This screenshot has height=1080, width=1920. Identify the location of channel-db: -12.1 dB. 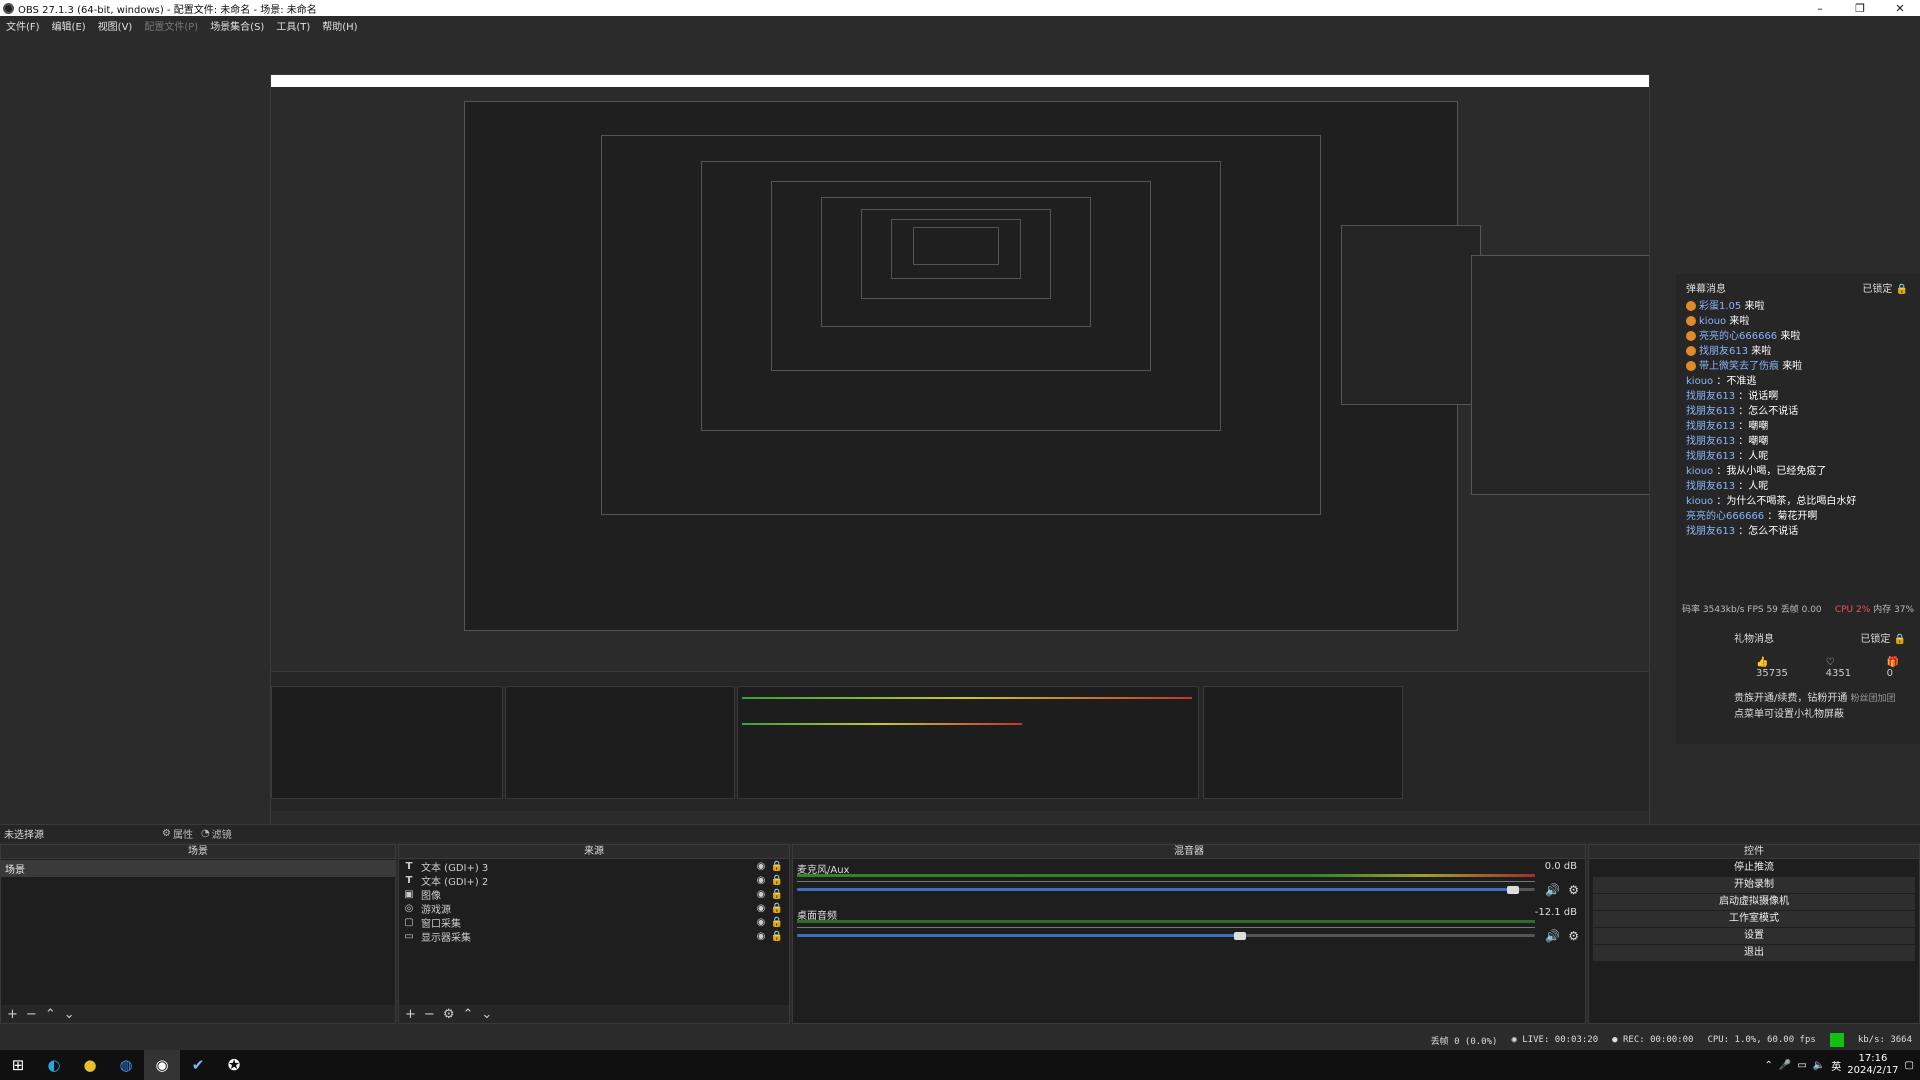
(1555, 912).